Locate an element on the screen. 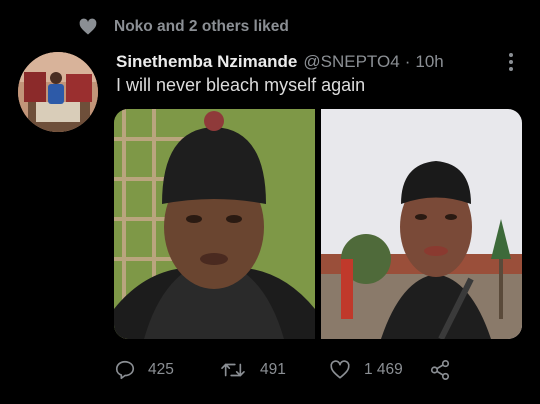  heart-icon is located at coordinates (88, 26).